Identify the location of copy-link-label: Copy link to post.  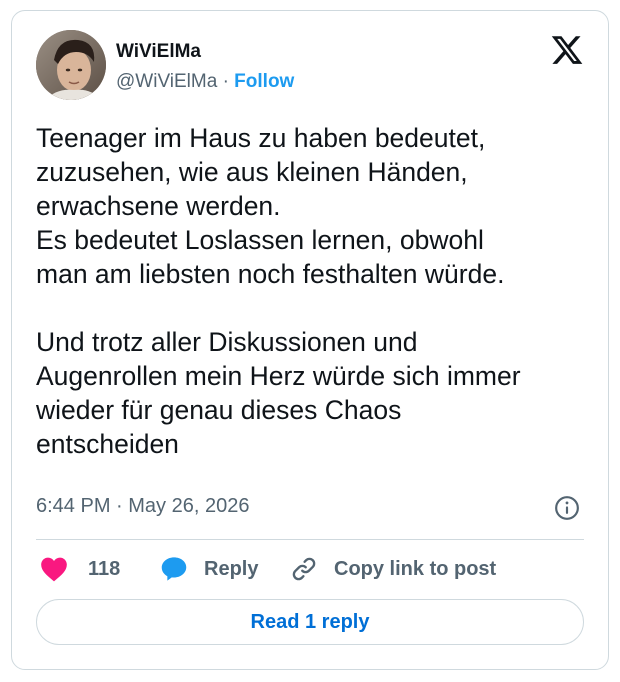
(415, 568).